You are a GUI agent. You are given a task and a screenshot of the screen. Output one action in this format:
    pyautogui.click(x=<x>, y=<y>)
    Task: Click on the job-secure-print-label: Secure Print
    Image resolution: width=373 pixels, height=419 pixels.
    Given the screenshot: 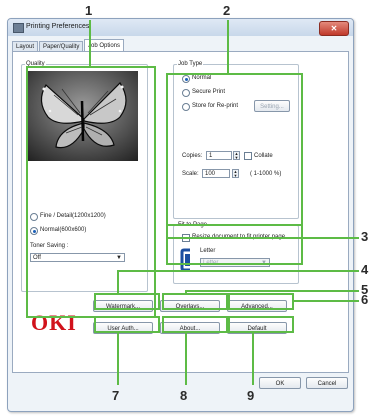 What is the action you would take?
    pyautogui.click(x=209, y=92)
    